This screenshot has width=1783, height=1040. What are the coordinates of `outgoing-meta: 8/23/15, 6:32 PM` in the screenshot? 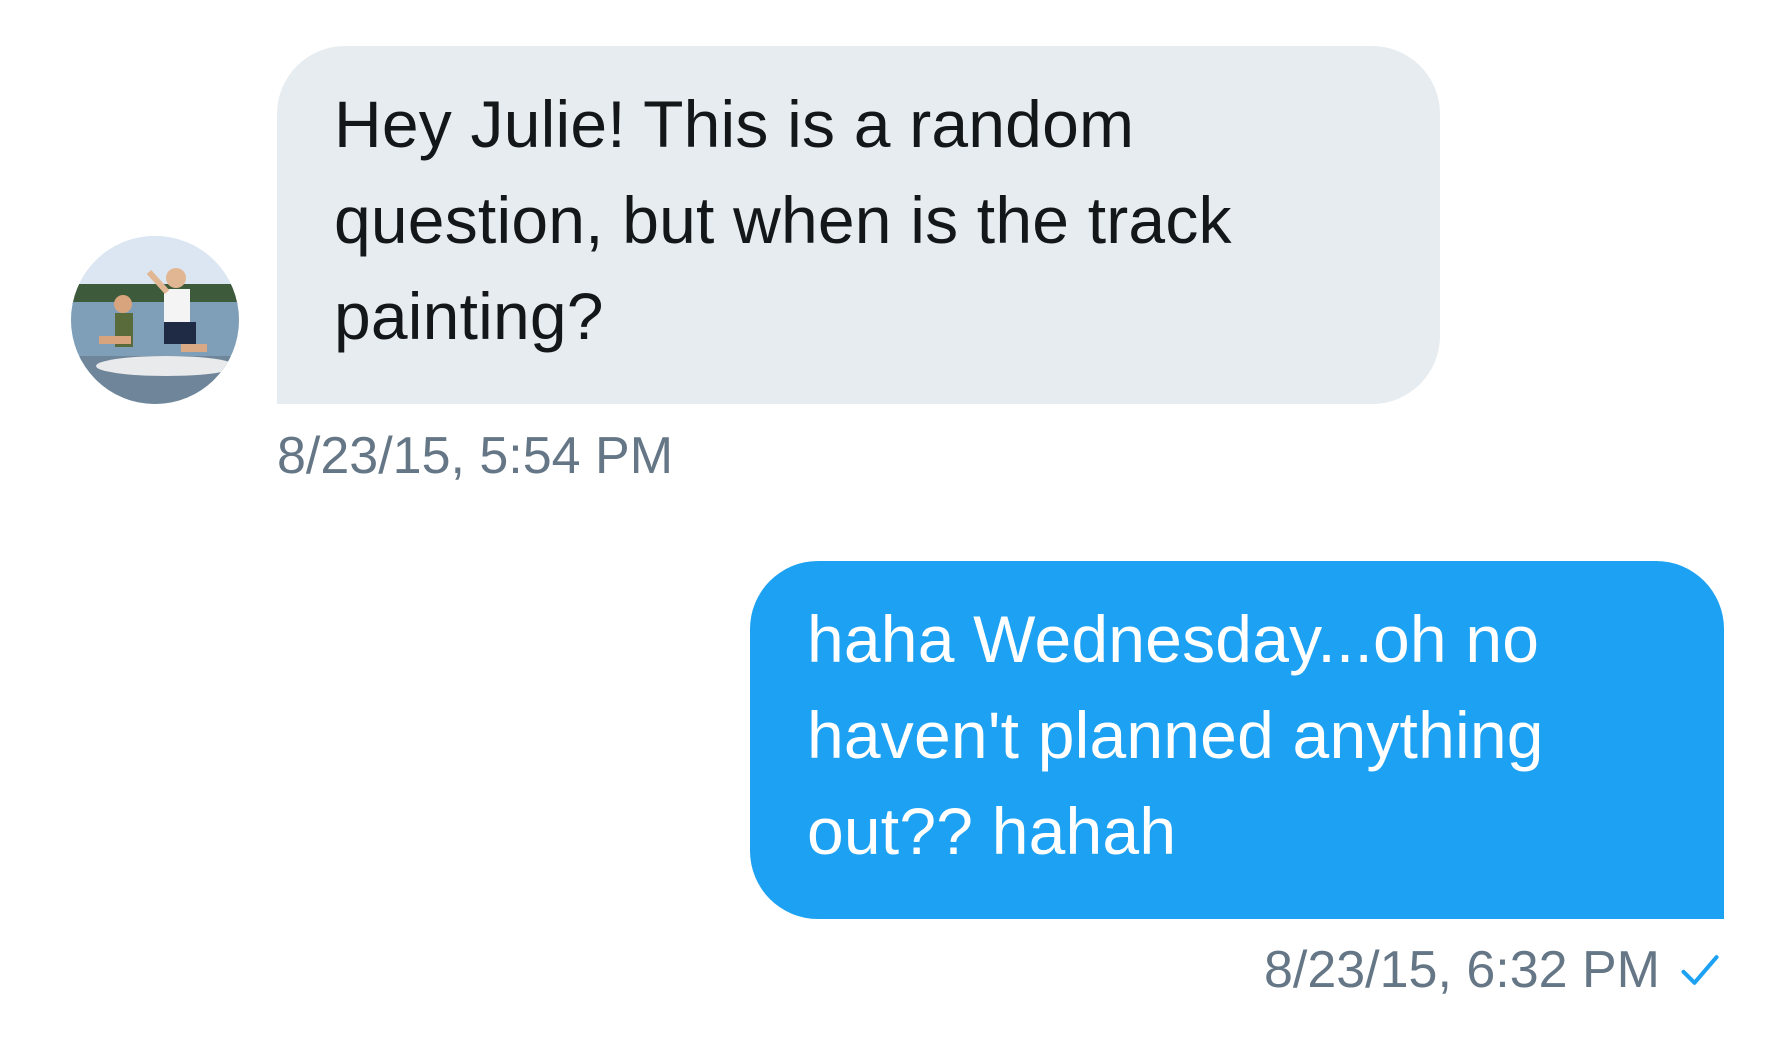 It's located at (1493, 970).